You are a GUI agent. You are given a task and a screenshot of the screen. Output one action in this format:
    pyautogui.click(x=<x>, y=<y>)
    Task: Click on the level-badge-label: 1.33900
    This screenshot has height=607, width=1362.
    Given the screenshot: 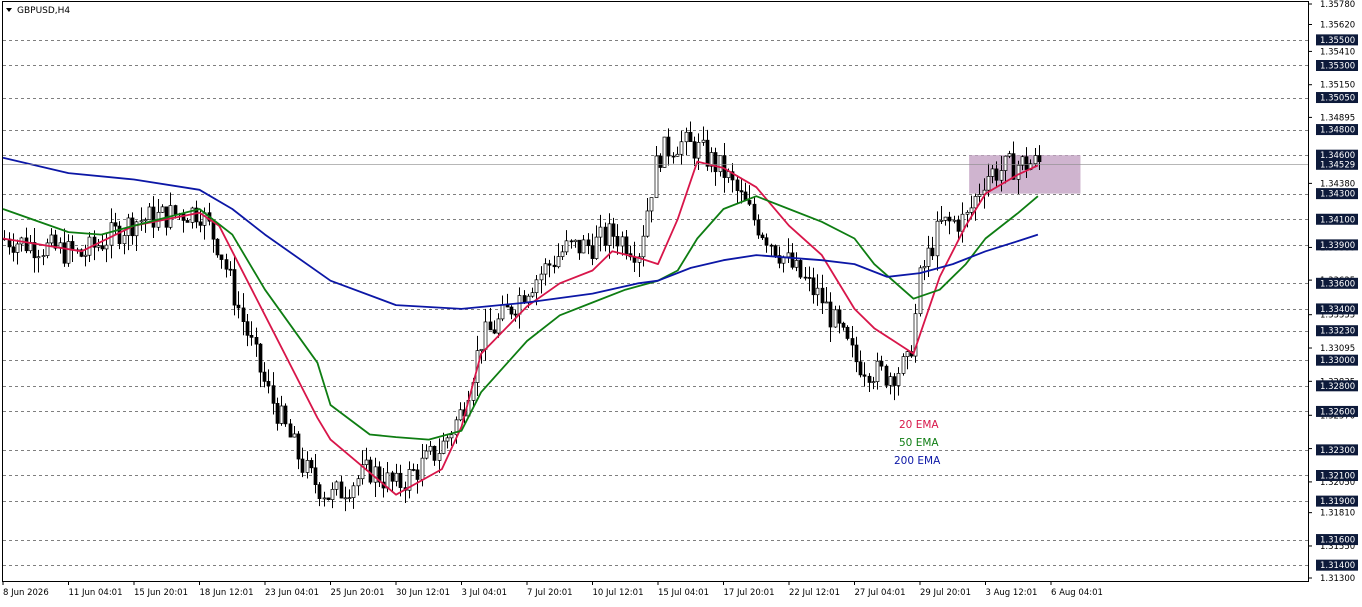 What is the action you would take?
    pyautogui.click(x=1337, y=246)
    